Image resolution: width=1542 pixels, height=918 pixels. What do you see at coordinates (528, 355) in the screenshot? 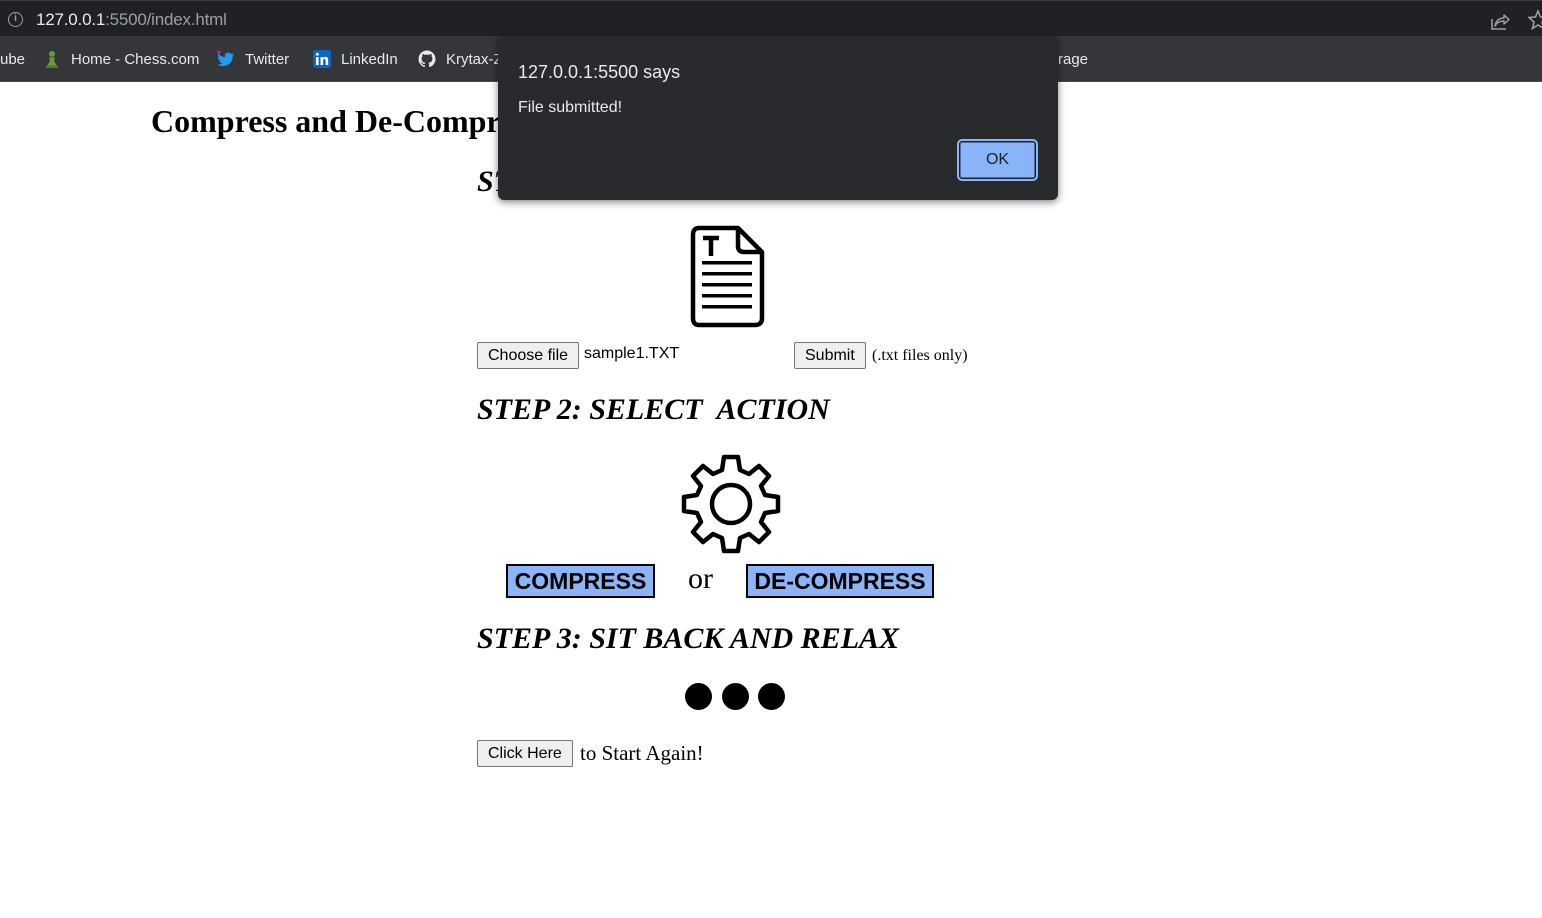
I see `choose-file-button: Choose file` at bounding box center [528, 355].